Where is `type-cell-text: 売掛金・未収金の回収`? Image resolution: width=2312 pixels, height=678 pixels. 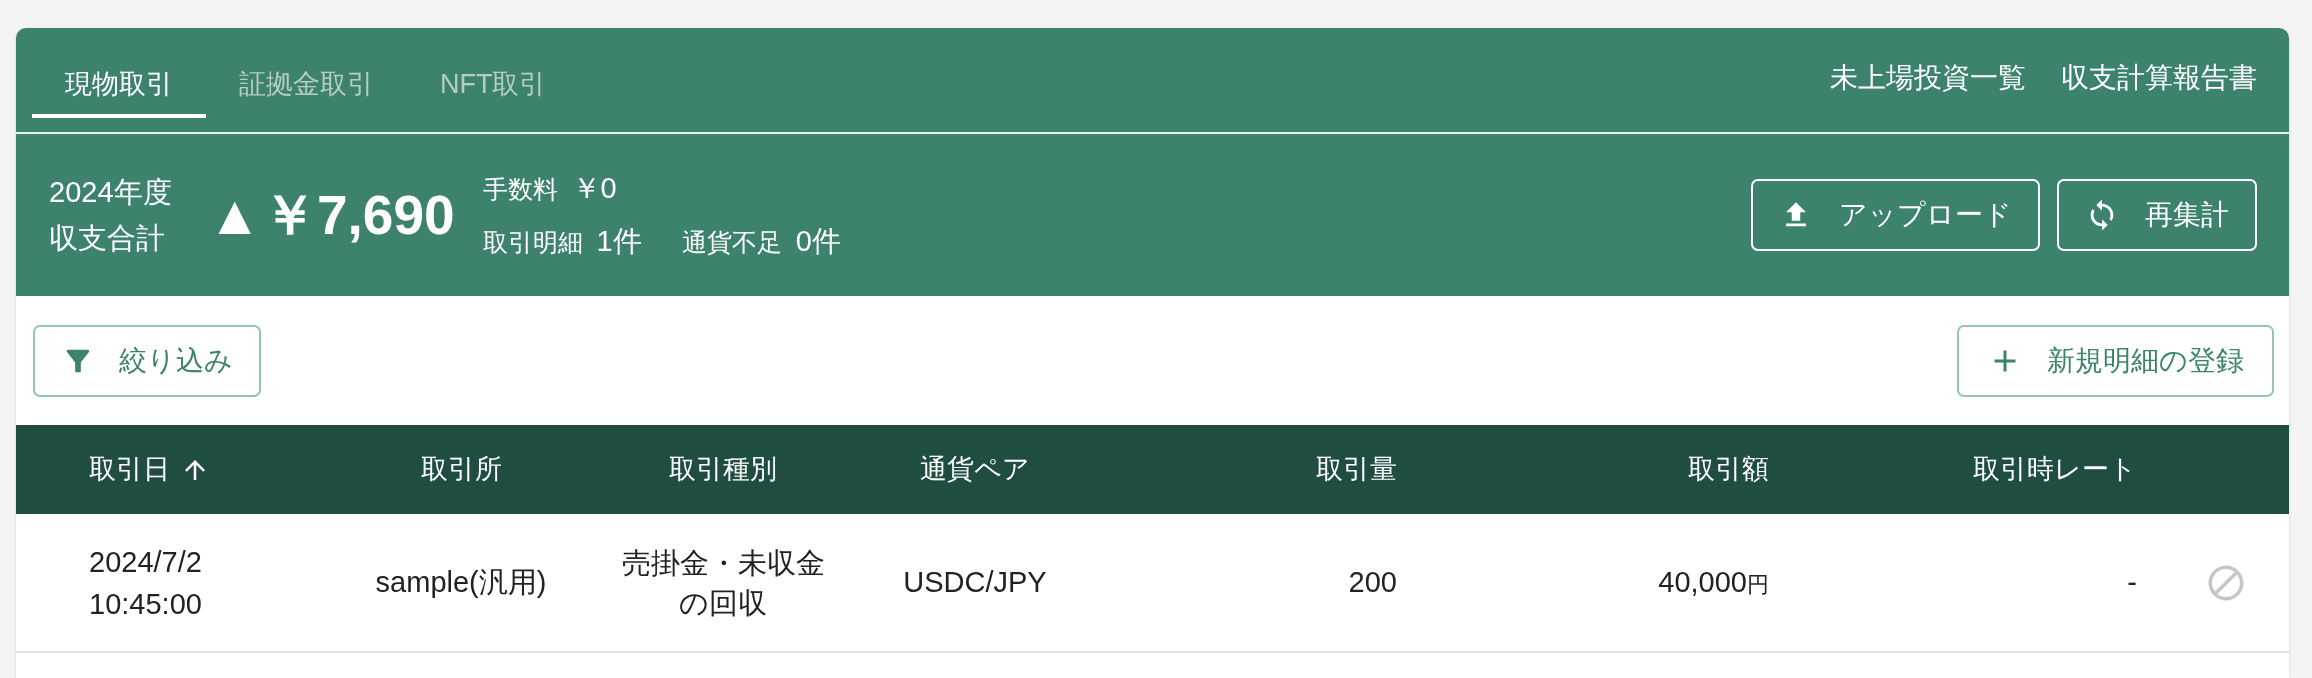
type-cell-text: 売掛金・未収金の回収 is located at coordinates (723, 583).